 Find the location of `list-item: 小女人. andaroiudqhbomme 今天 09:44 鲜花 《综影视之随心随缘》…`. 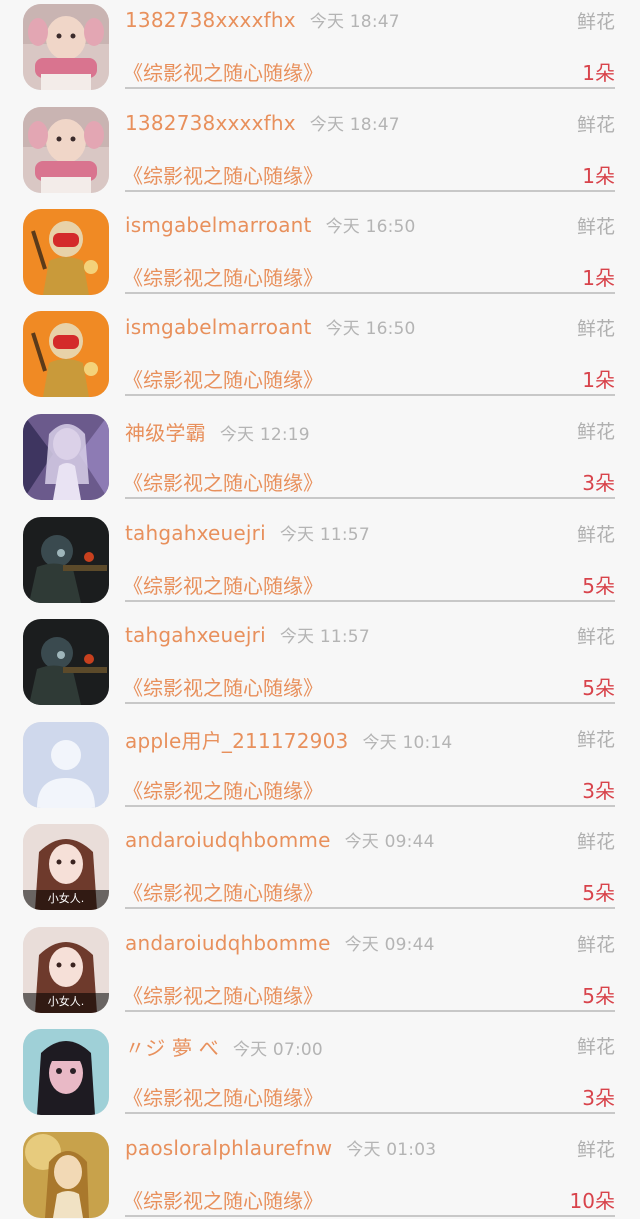

list-item: 小女人. andaroiudqhbomme 今天 09:44 鲜花 《综影视之随心随缘》… is located at coordinates (320, 974).